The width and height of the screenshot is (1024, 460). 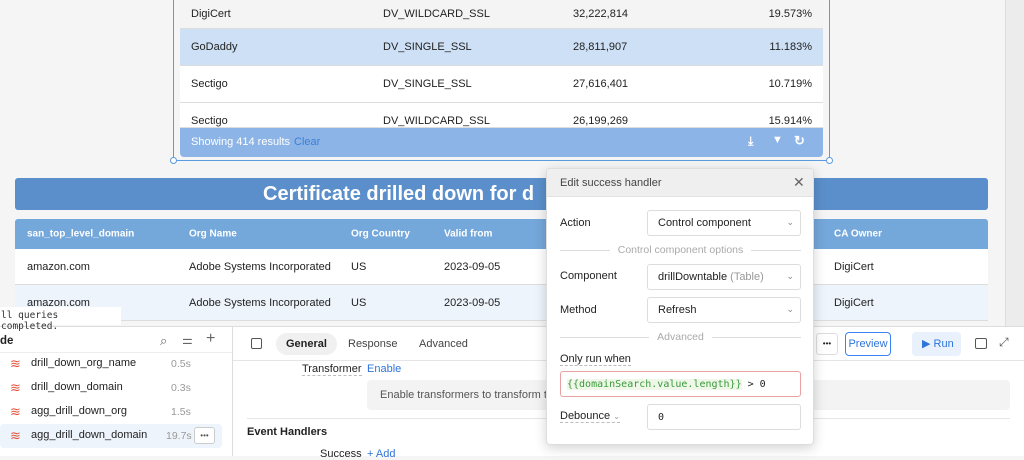 What do you see at coordinates (704, 223) in the screenshot?
I see `action-value: Control component` at bounding box center [704, 223].